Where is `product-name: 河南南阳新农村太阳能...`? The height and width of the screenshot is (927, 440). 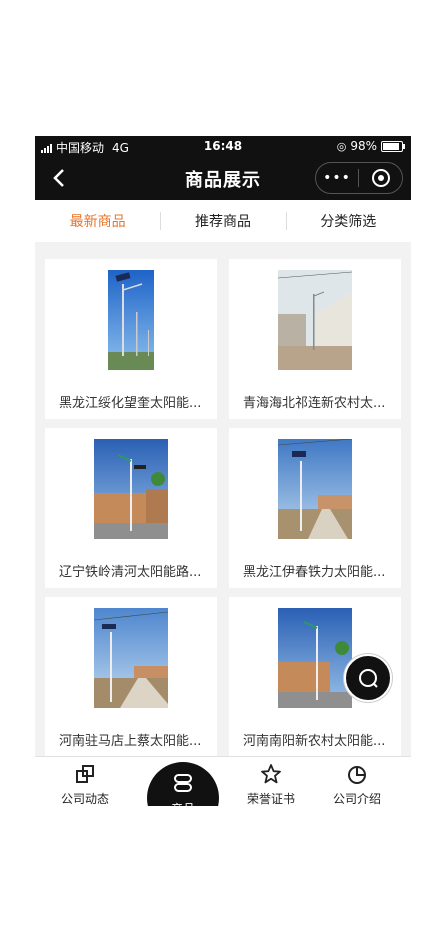 product-name: 河南南阳新农村太阳能... is located at coordinates (314, 741).